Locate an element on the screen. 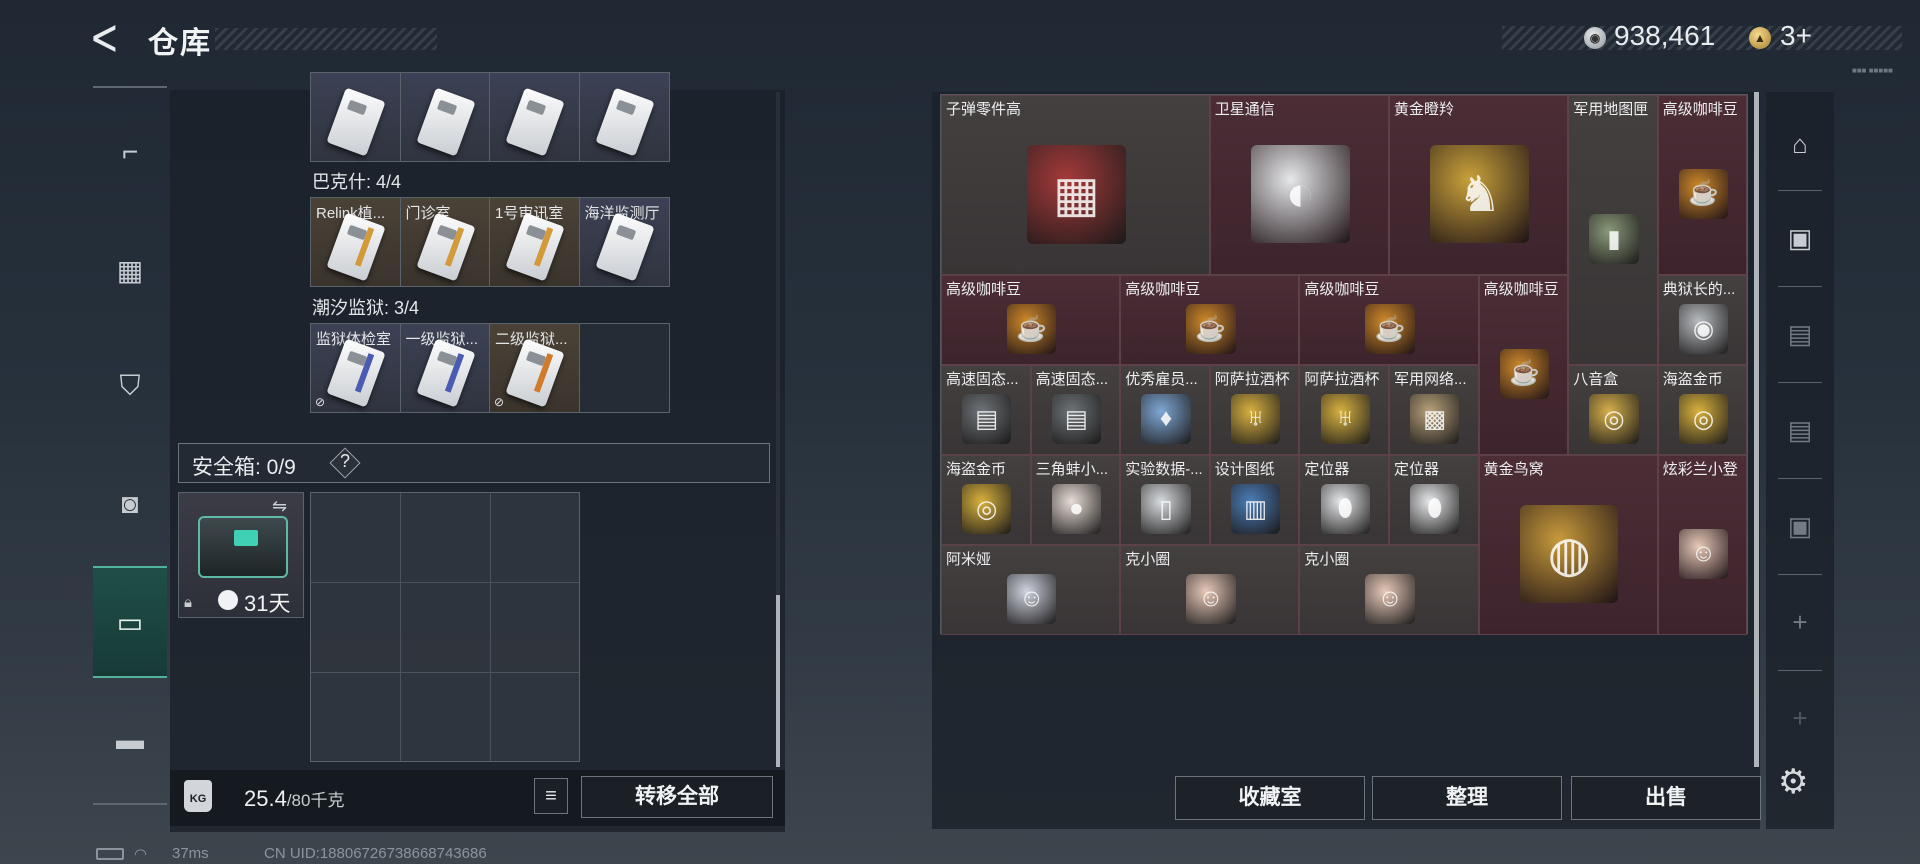 The width and height of the screenshot is (1920, 864). stash-tab-IV-alt: ▤ is located at coordinates (1800, 334).